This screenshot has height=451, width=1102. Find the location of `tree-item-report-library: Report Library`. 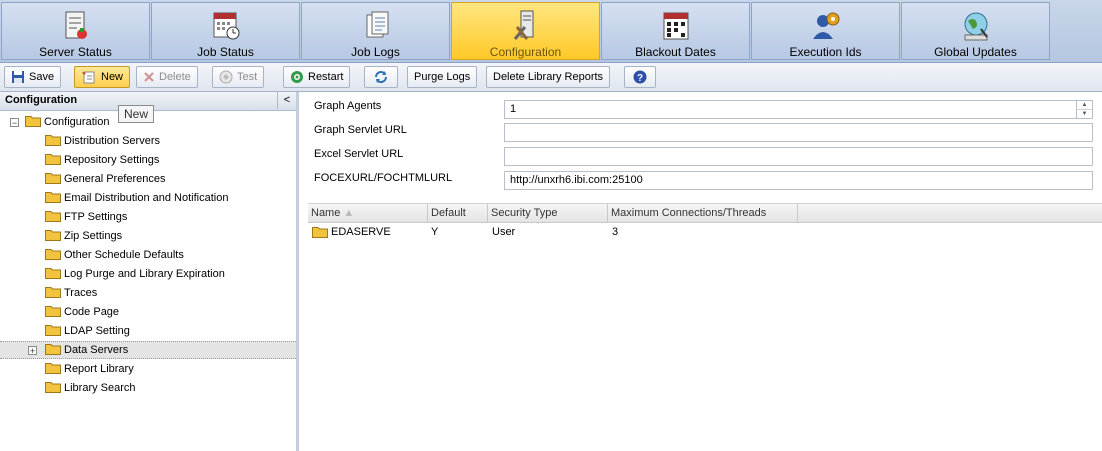

tree-item-report-library: Report Library is located at coordinates (89, 369).